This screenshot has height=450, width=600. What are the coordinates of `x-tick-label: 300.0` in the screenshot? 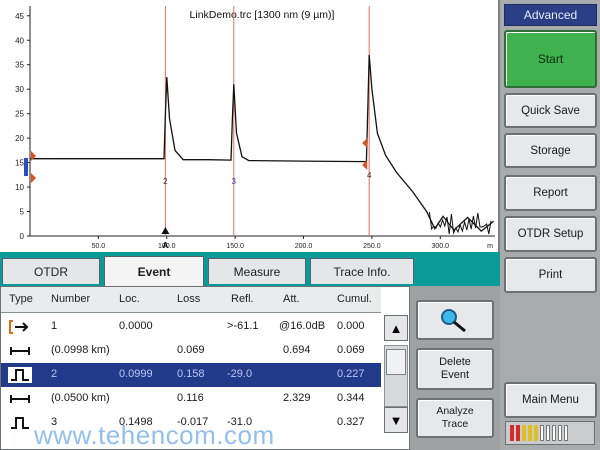 It's located at (441, 246).